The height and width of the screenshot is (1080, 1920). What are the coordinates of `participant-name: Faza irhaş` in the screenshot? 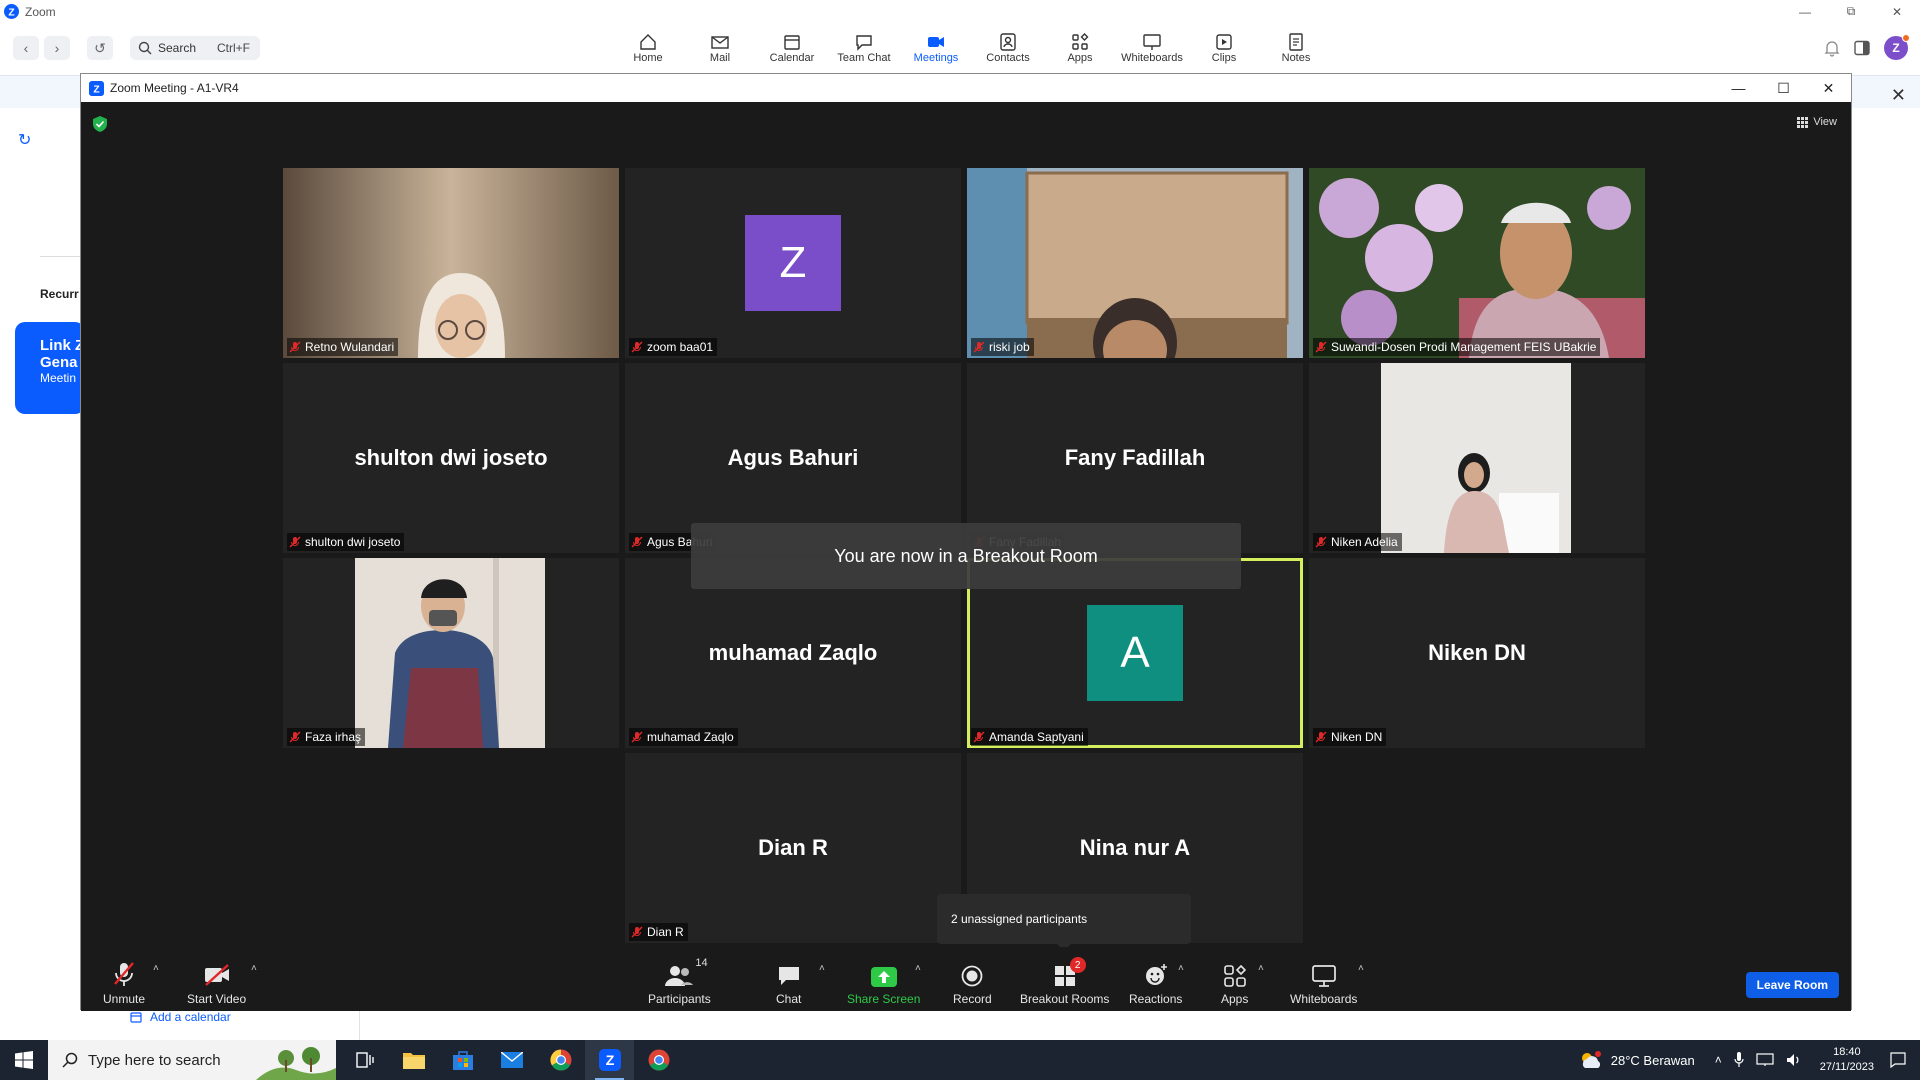 It's located at (333, 737).